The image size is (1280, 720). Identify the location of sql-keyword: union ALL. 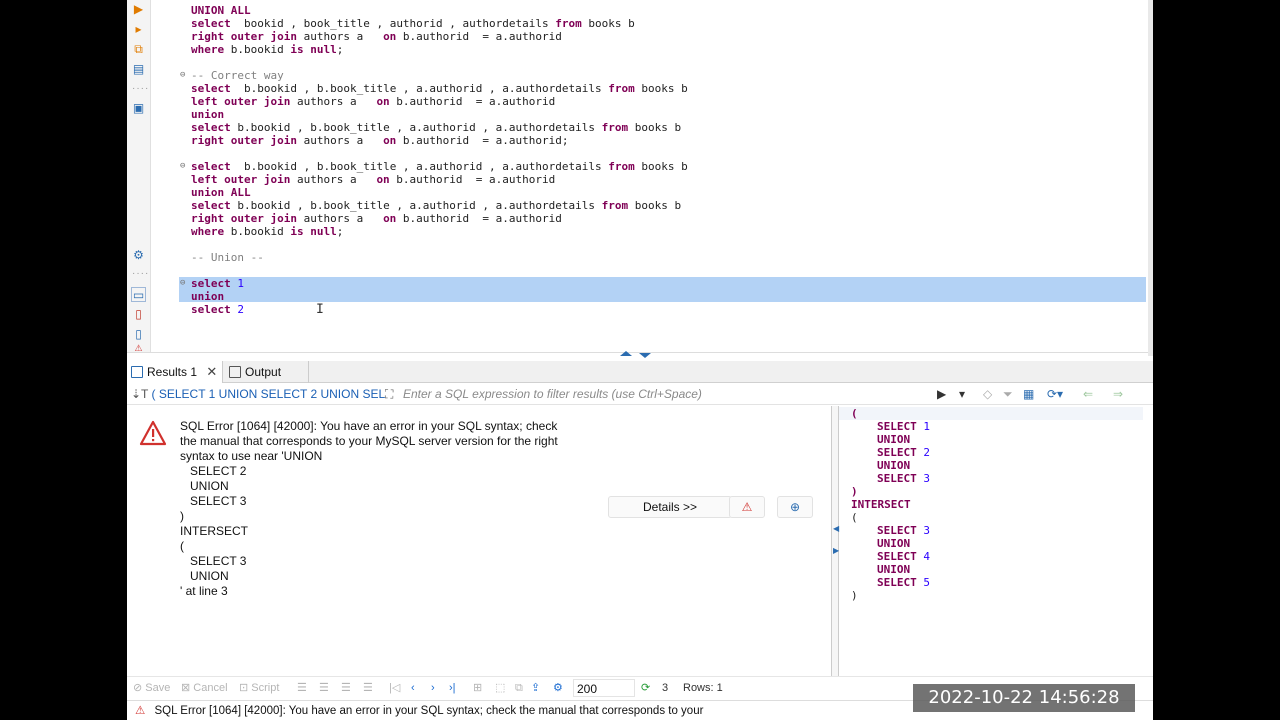
(221, 192).